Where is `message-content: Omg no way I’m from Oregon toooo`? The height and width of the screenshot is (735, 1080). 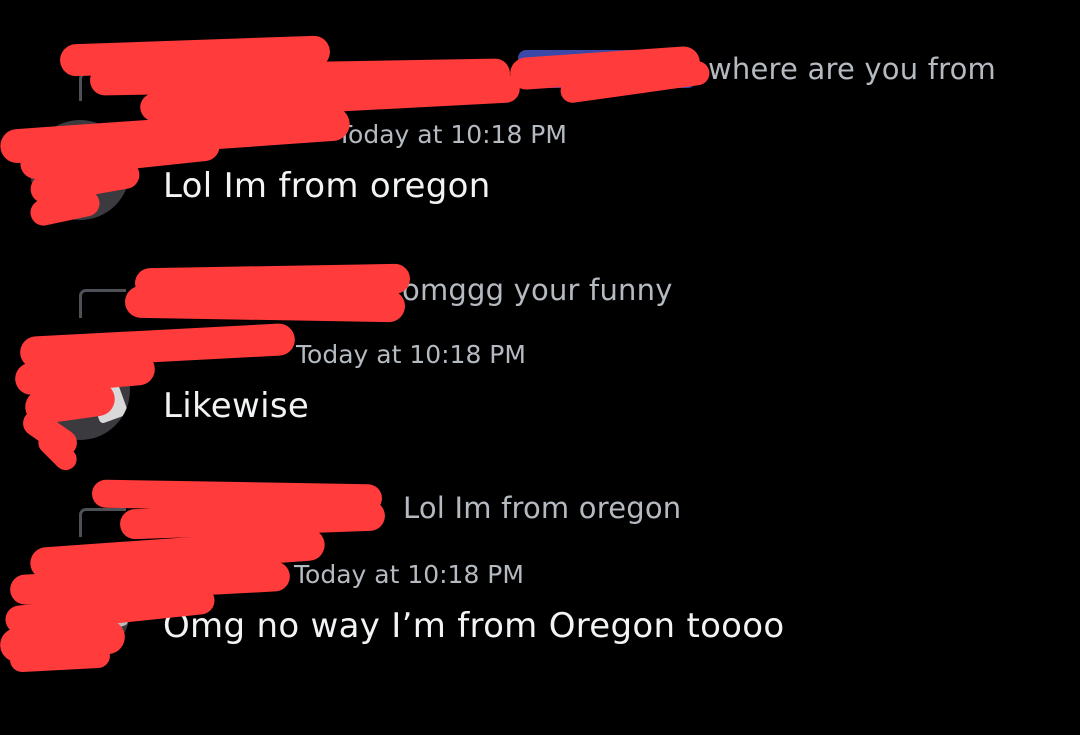 message-content: Omg no way I’m from Oregon toooo is located at coordinates (474, 626).